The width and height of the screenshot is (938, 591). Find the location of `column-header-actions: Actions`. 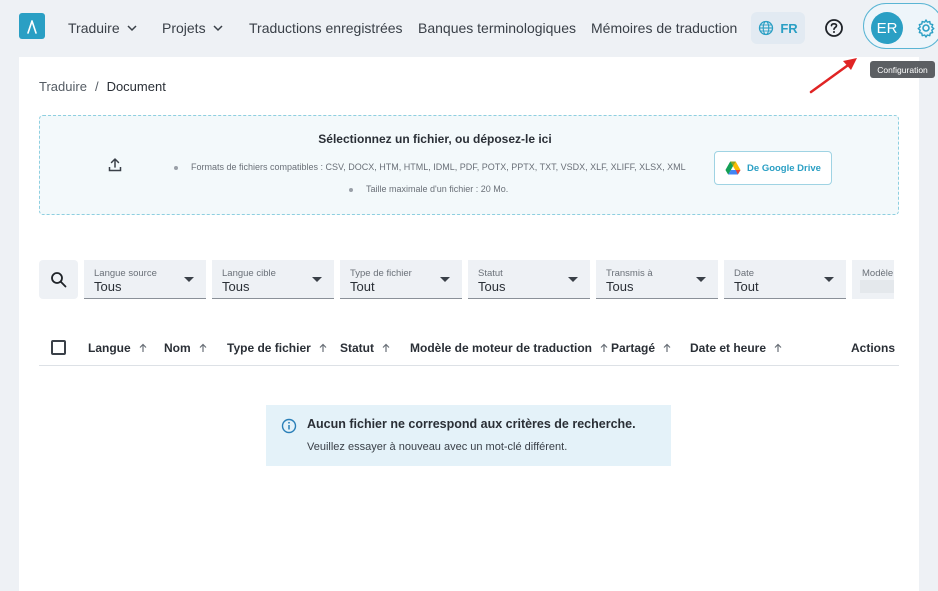

column-header-actions: Actions is located at coordinates (873, 348).